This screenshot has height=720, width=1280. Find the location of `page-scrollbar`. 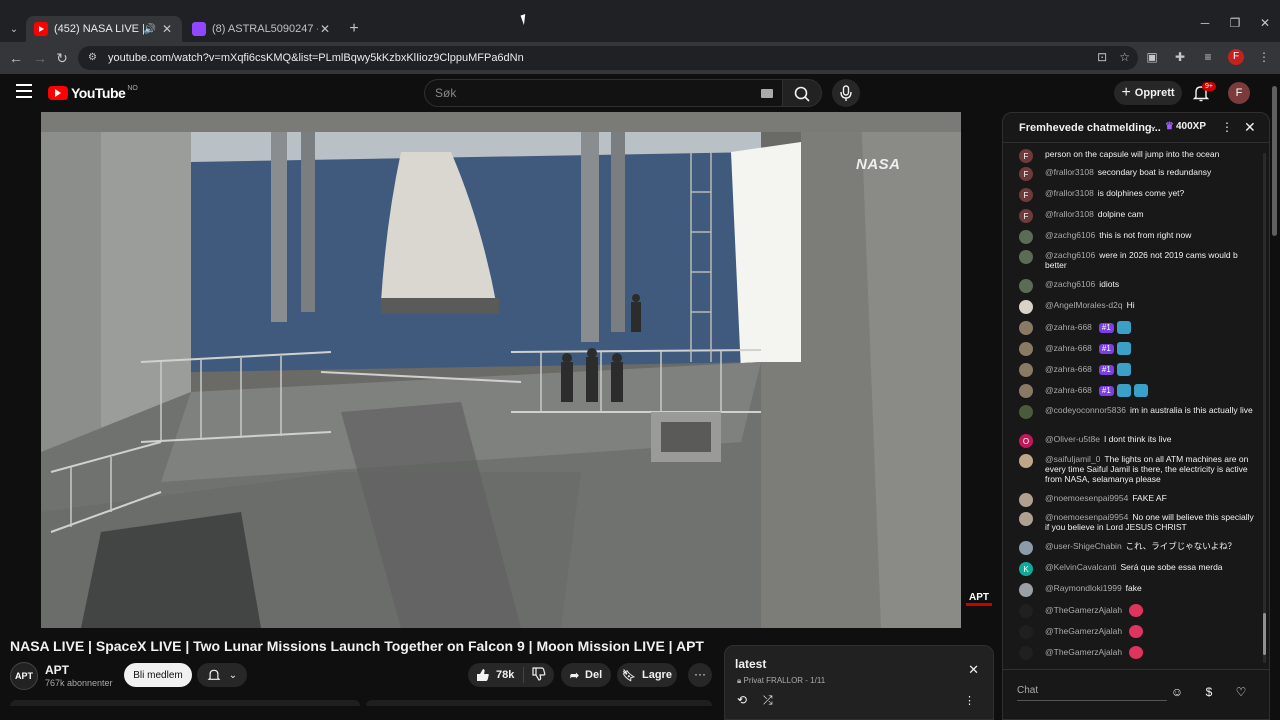

page-scrollbar is located at coordinates (1274, 161).